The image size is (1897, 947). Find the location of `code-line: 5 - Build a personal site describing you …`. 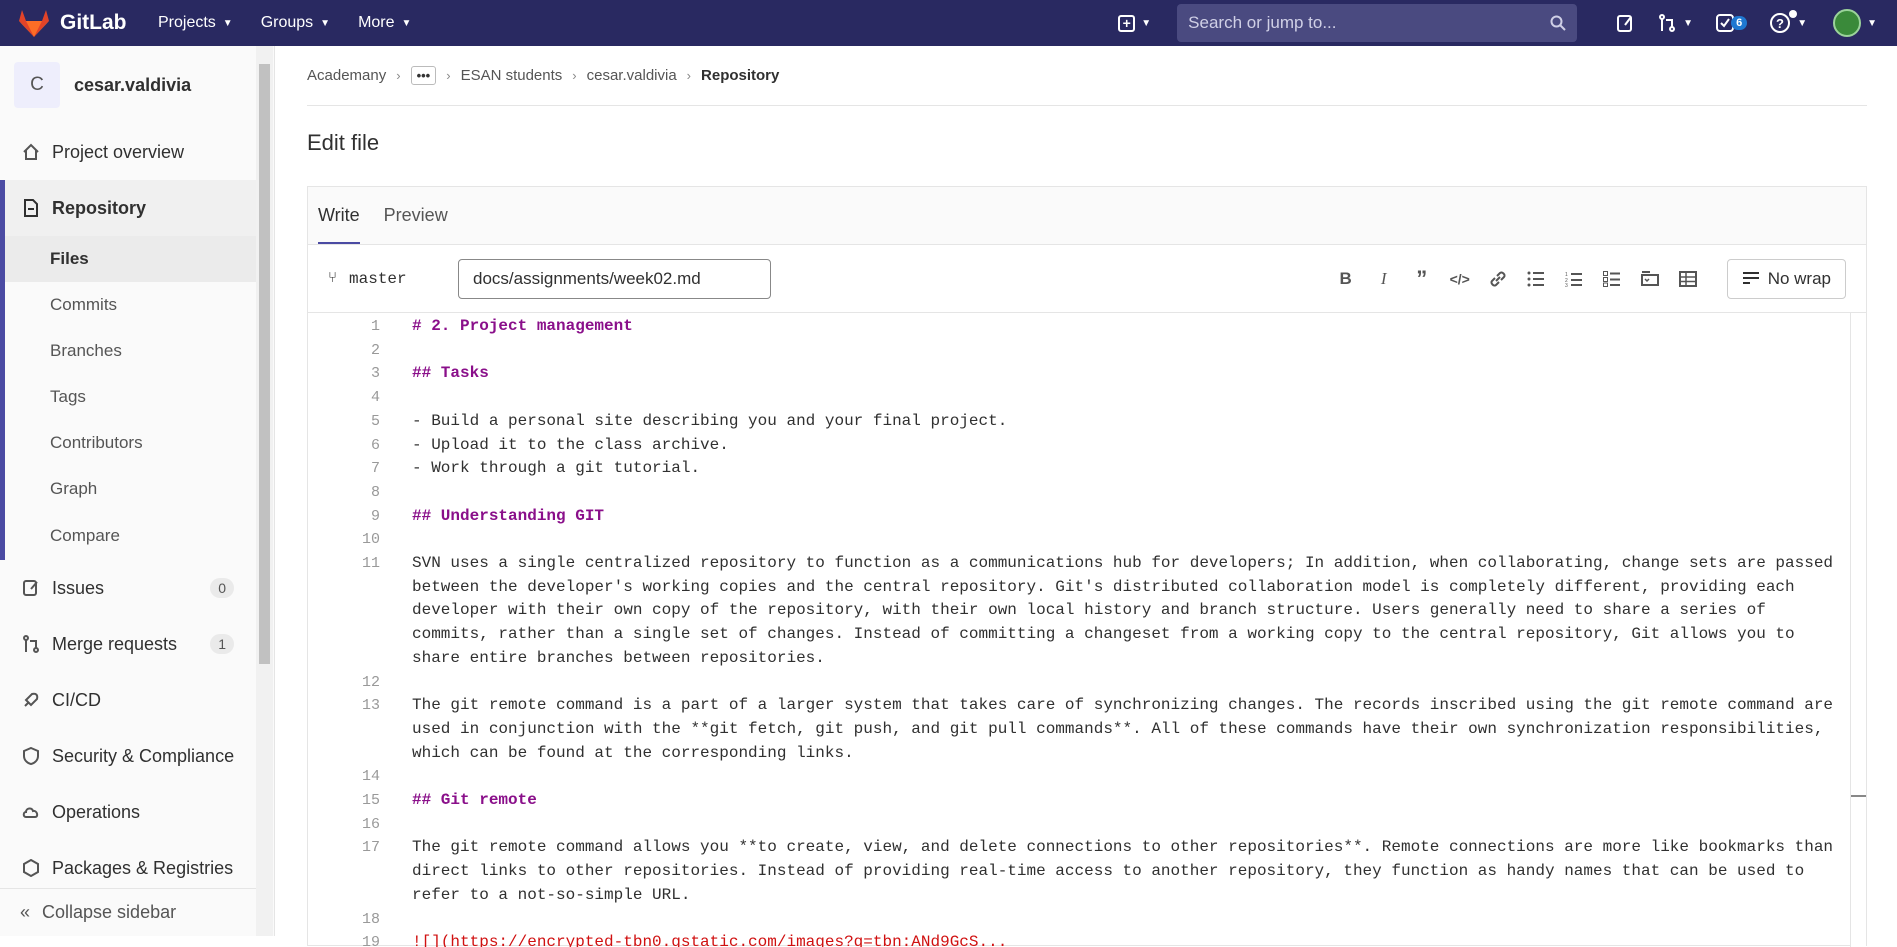

code-line: 5 - Build a personal site describing you … is located at coordinates (1087, 422).